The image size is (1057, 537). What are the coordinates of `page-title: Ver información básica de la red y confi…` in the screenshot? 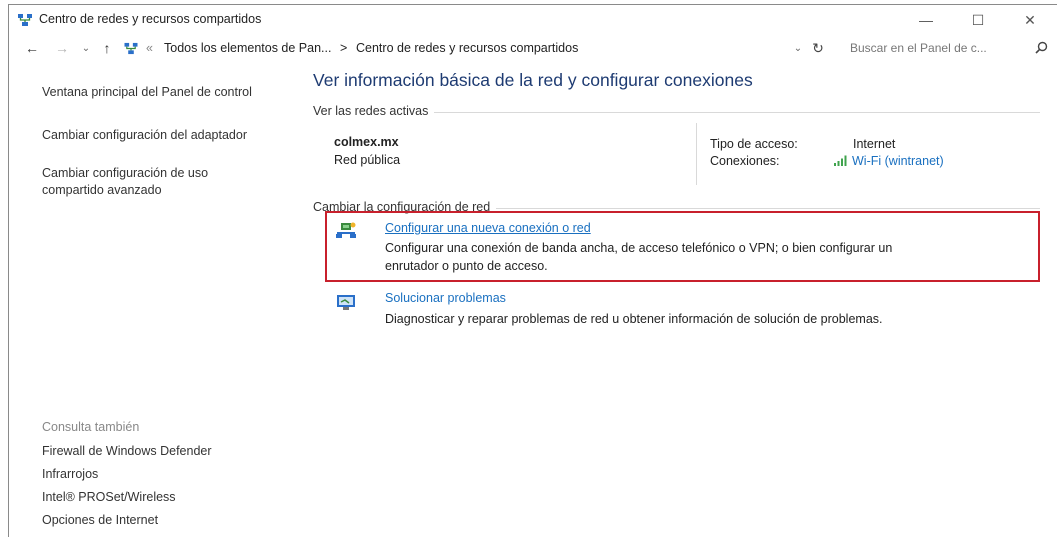 It's located at (533, 80).